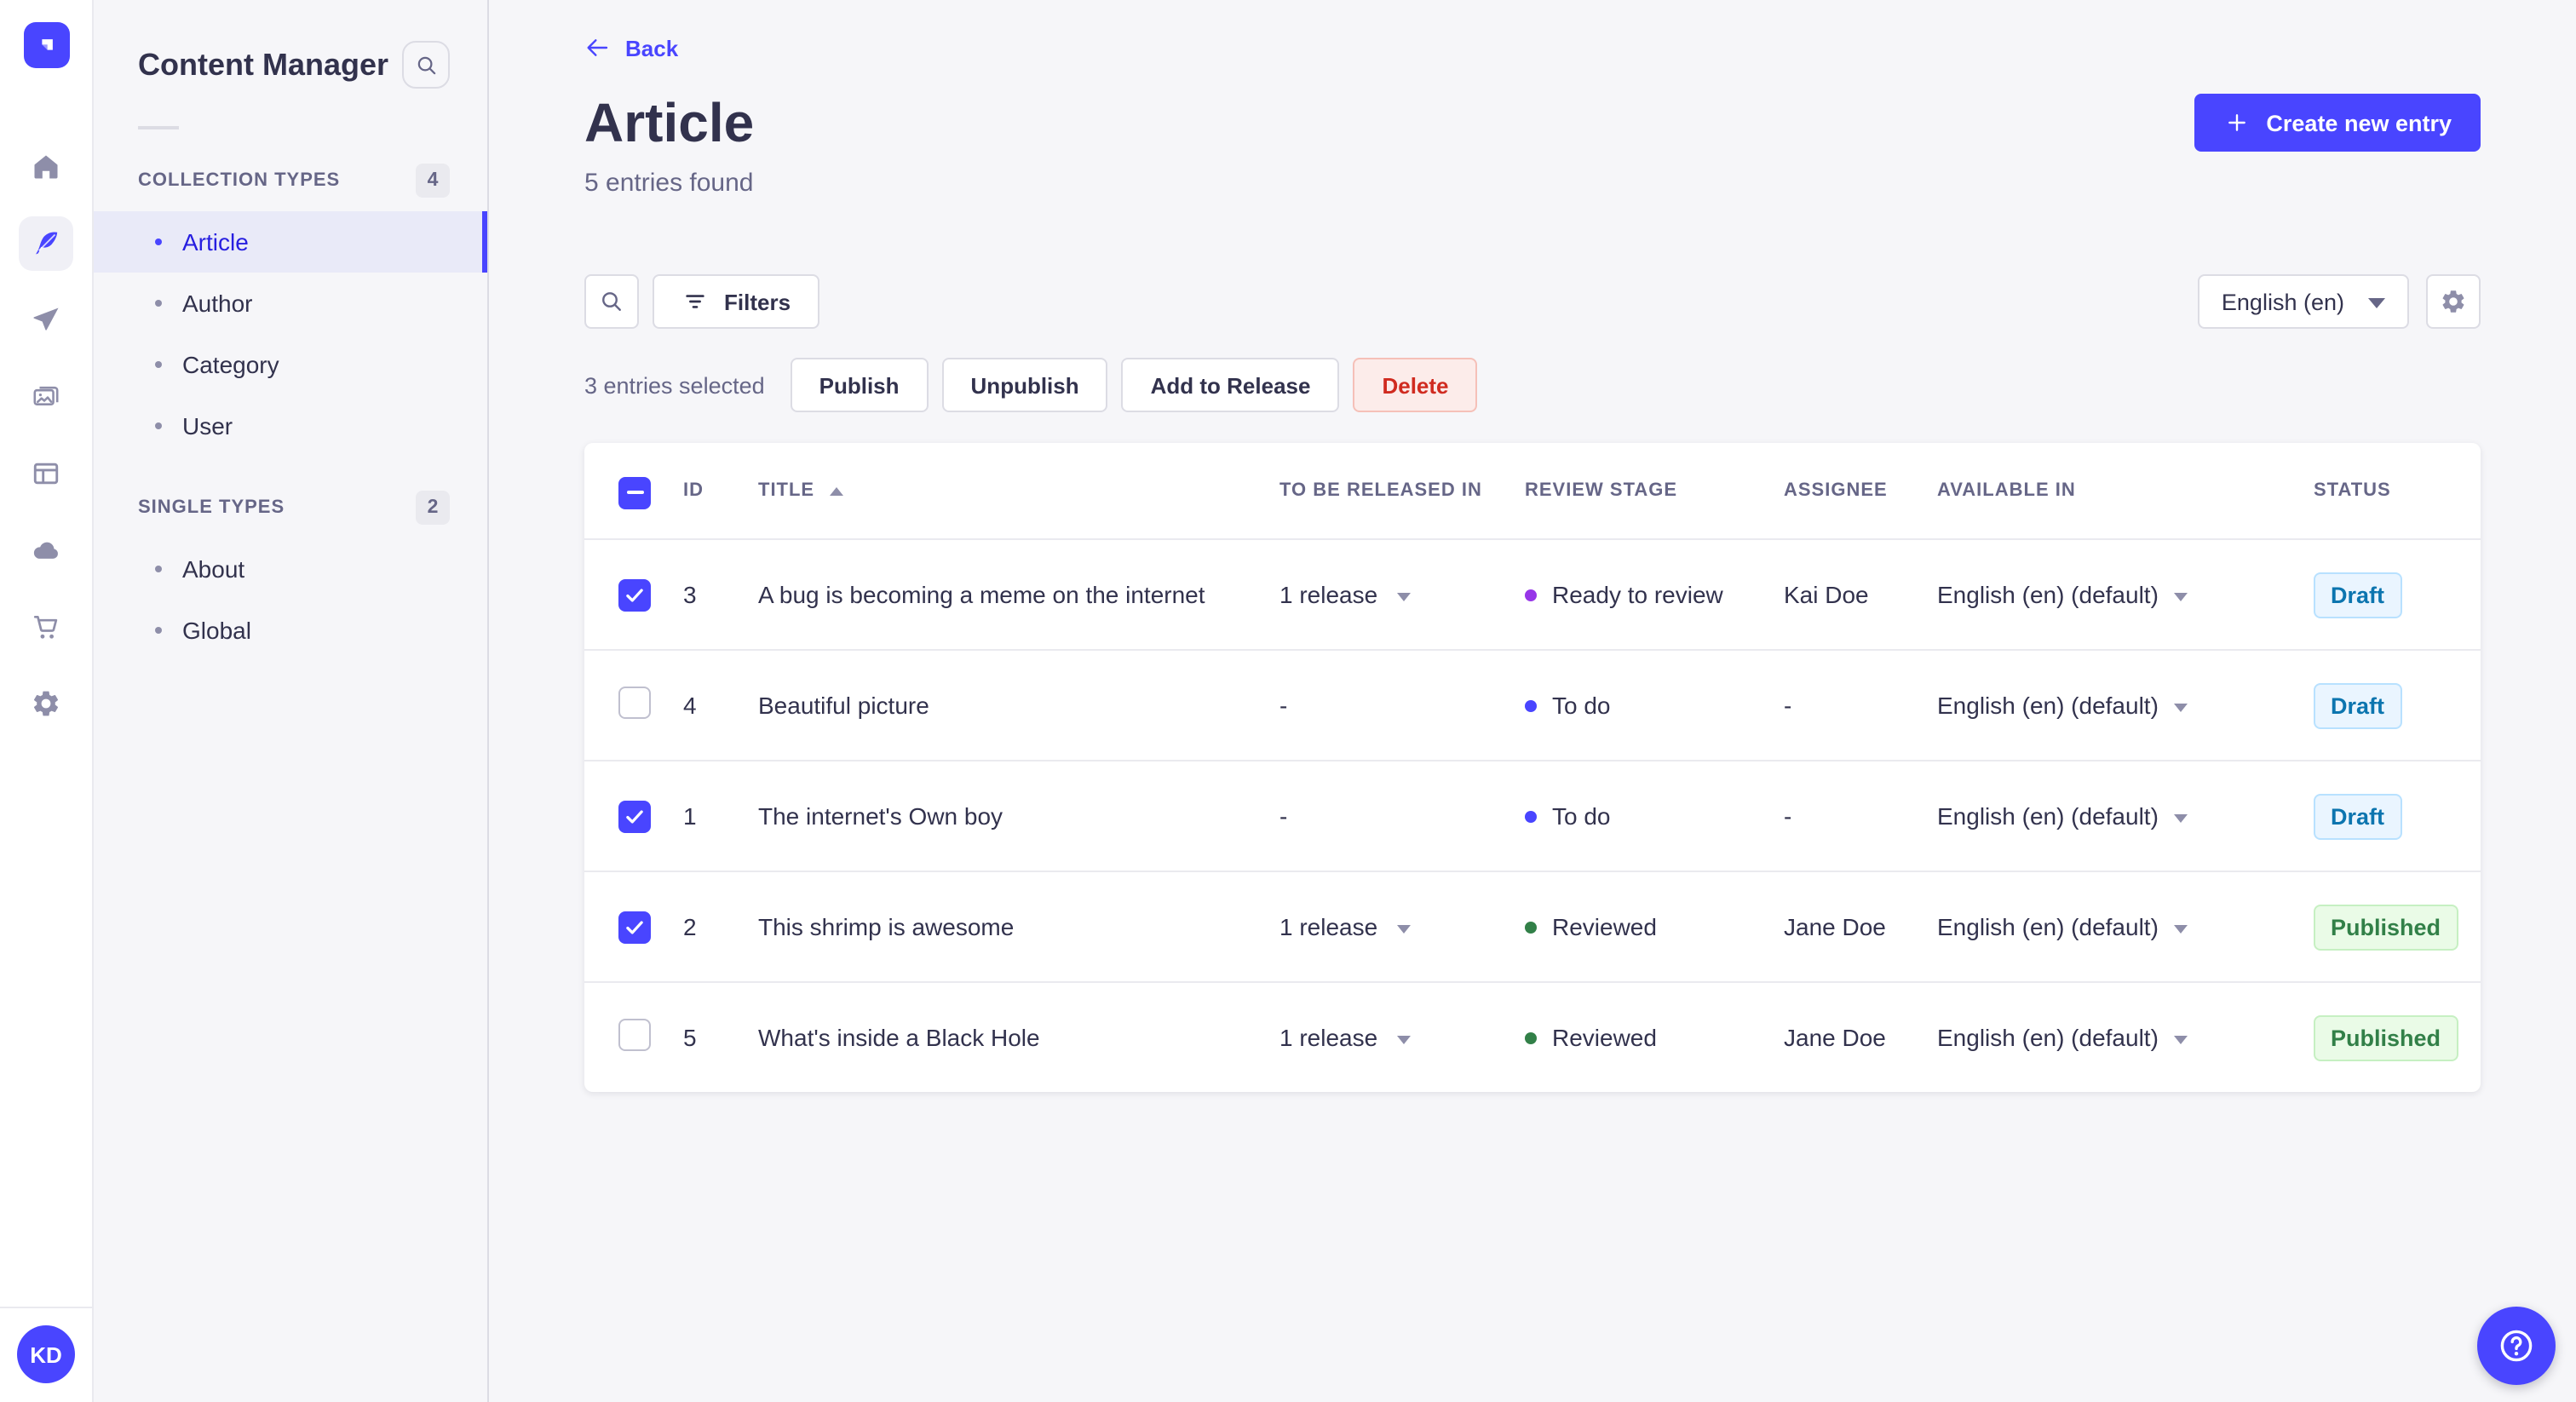  Describe the element at coordinates (1655, 1037) in the screenshot. I see `row-review-stage: Reviewed` at that location.